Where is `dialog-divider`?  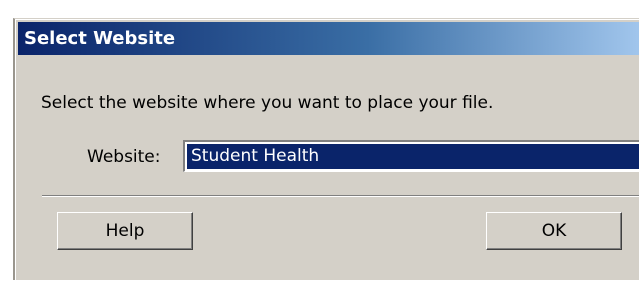 dialog-divider is located at coordinates (340, 196).